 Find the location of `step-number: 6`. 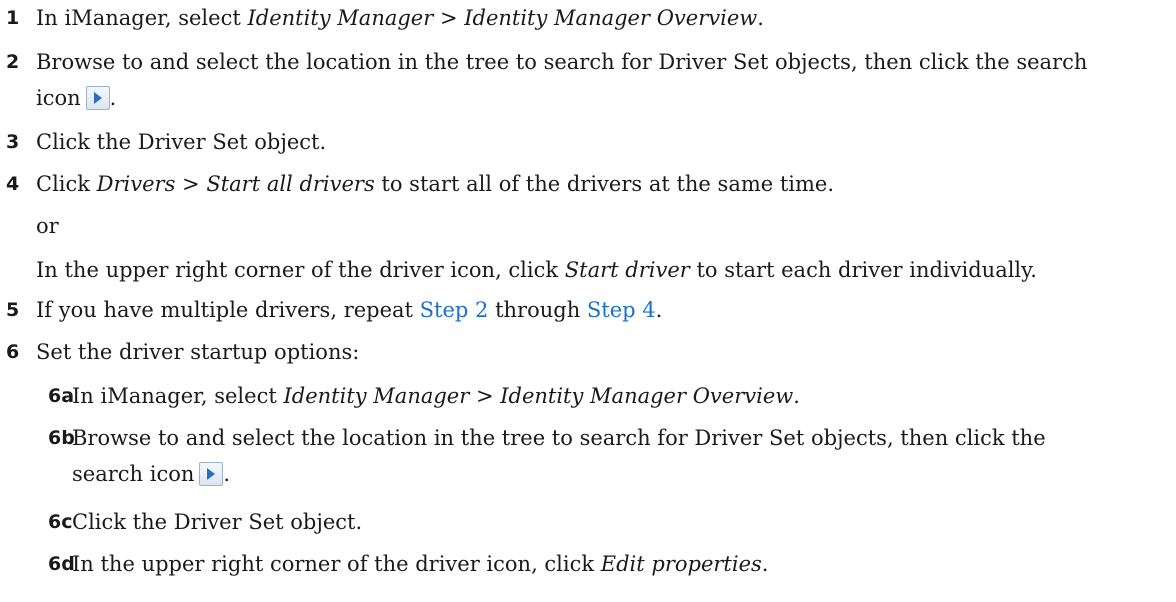

step-number: 6 is located at coordinates (13, 352).